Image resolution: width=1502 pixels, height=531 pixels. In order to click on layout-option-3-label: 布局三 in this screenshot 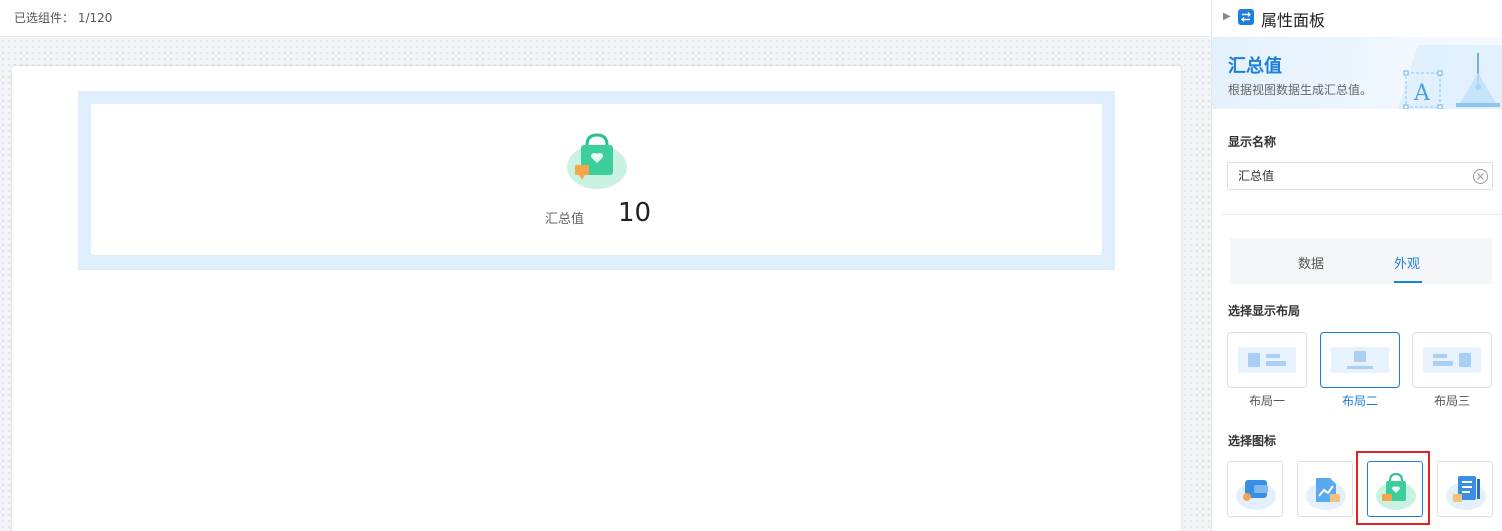, I will do `click(1451, 401)`.